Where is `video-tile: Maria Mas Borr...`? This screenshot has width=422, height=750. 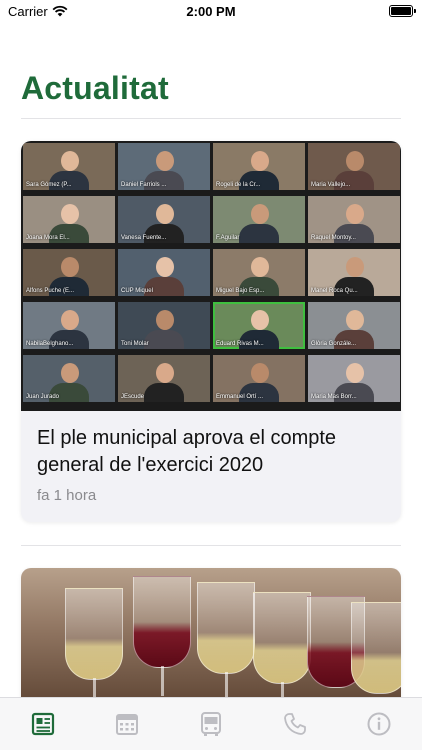
video-tile: Maria Mas Borr... is located at coordinates (354, 378).